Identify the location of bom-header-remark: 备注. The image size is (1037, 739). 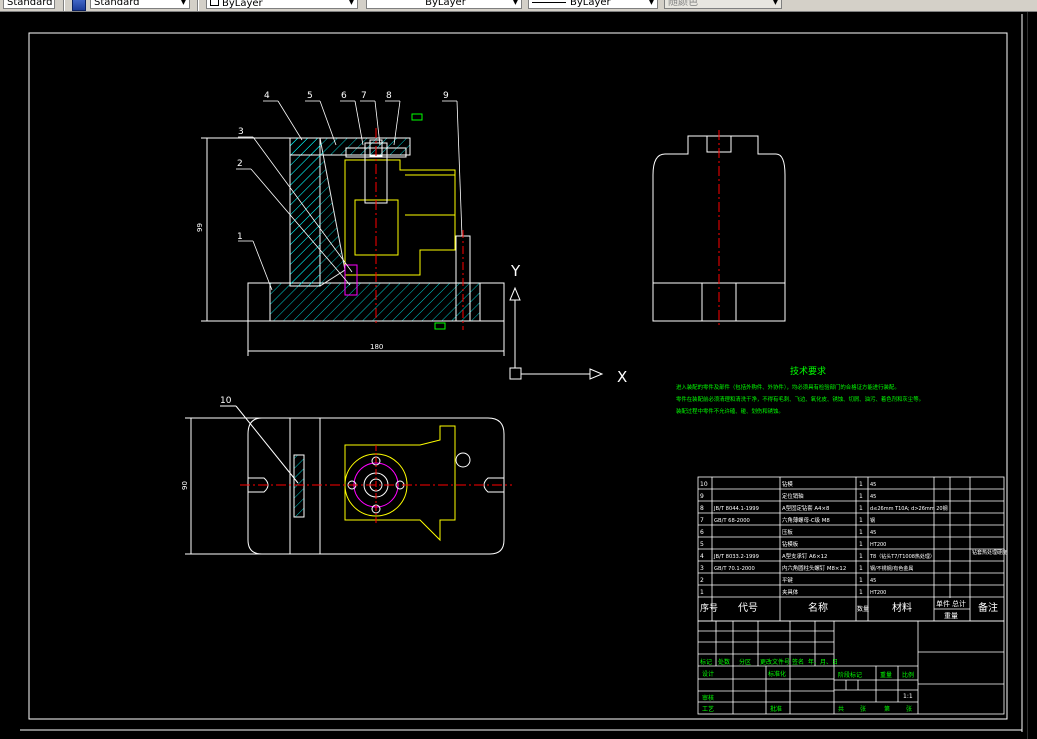
(988, 607).